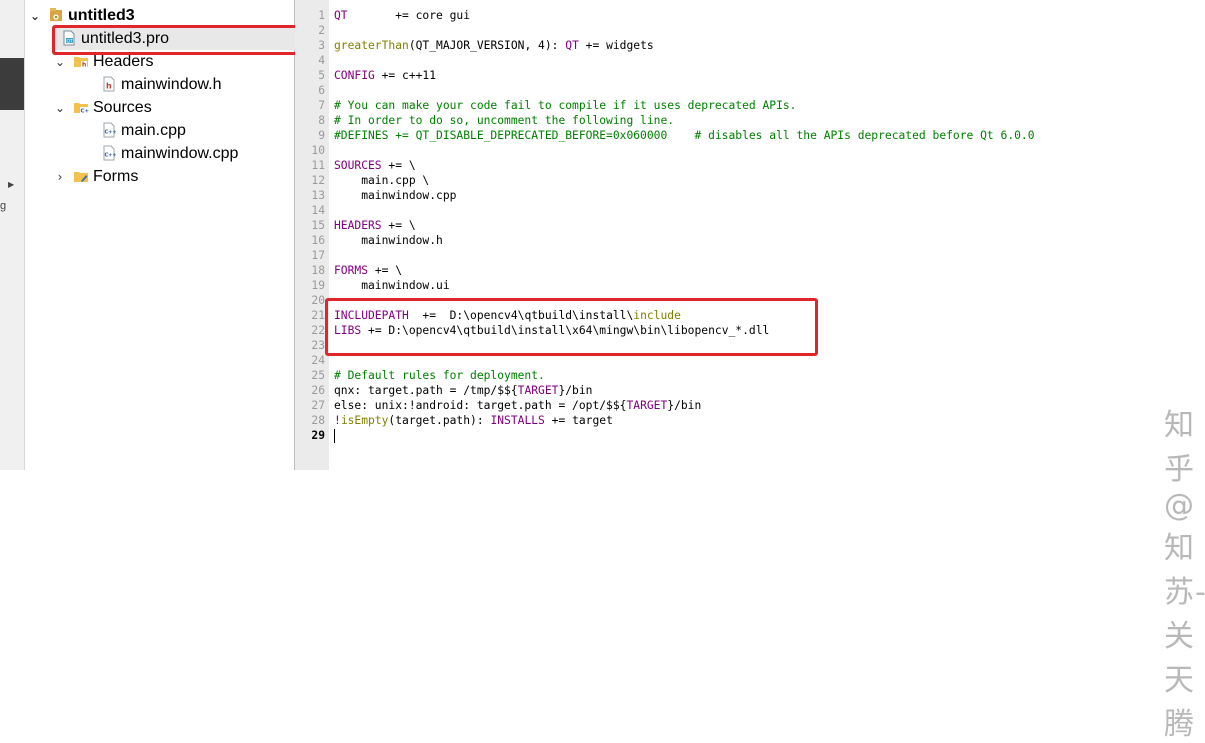 This screenshot has height=743, width=1205. What do you see at coordinates (321, 105) in the screenshot?
I see `line-number: 7` at bounding box center [321, 105].